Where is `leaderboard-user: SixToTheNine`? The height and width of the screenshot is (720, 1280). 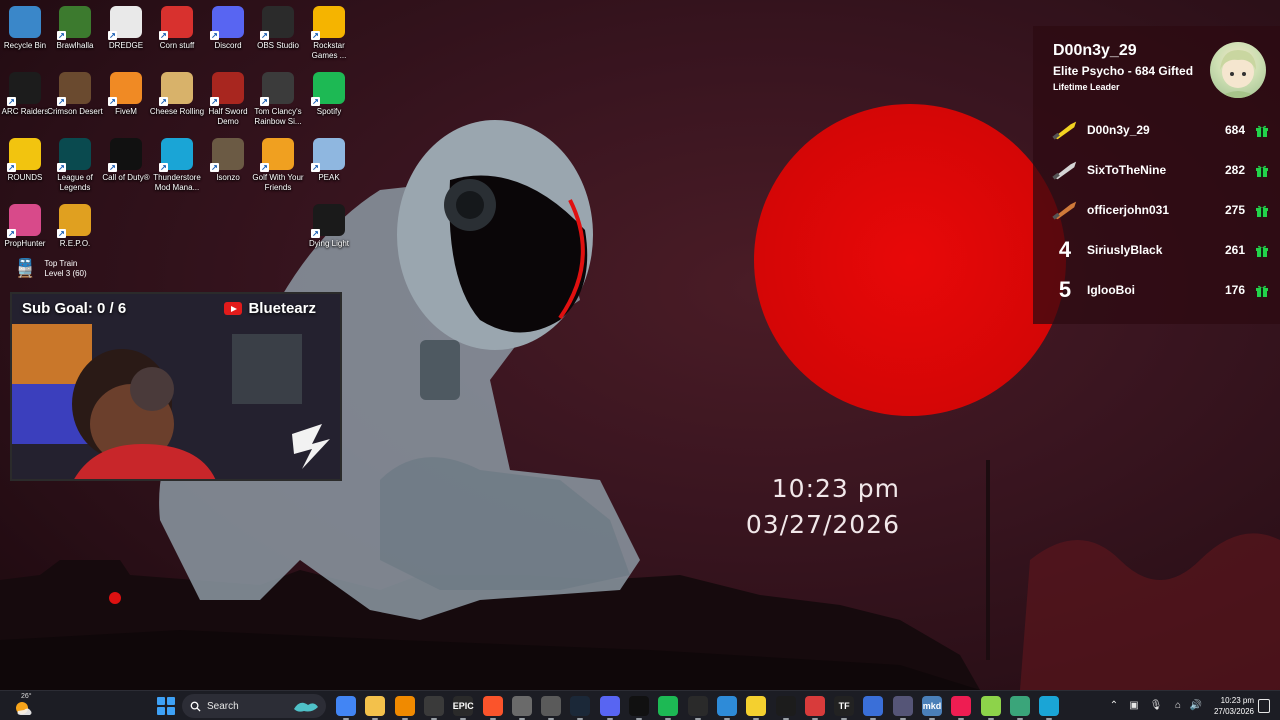 leaderboard-user: SixToTheNine is located at coordinates (1127, 170).